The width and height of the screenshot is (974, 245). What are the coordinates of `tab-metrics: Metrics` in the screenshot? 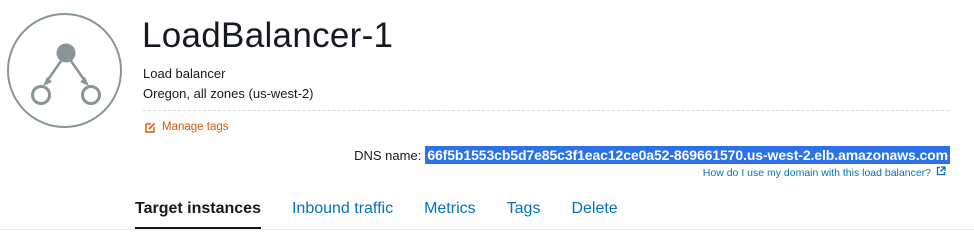 It's located at (450, 215).